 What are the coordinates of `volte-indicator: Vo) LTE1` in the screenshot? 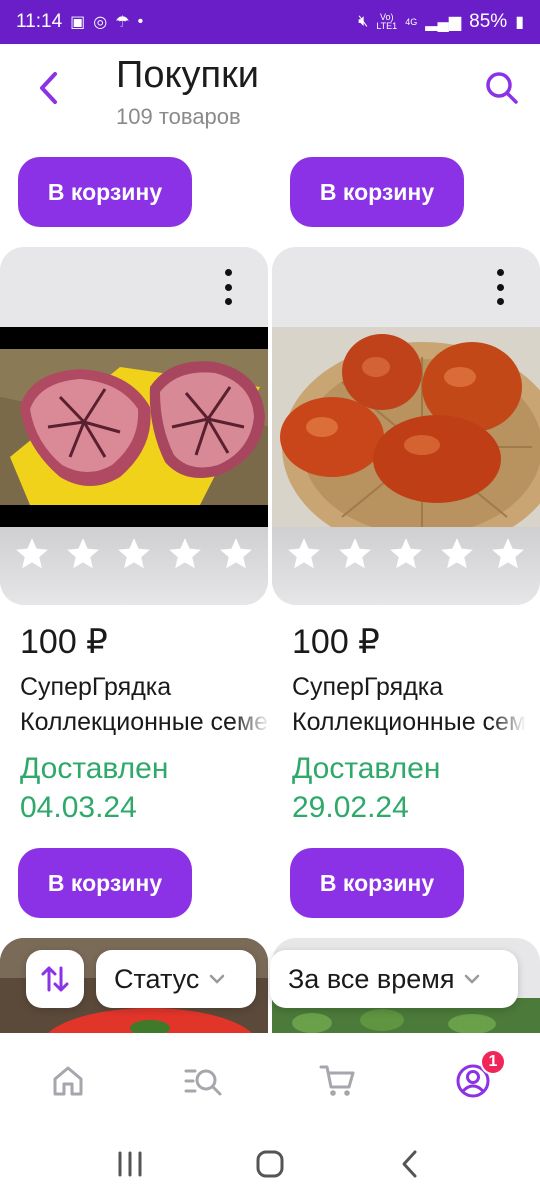 It's located at (387, 21).